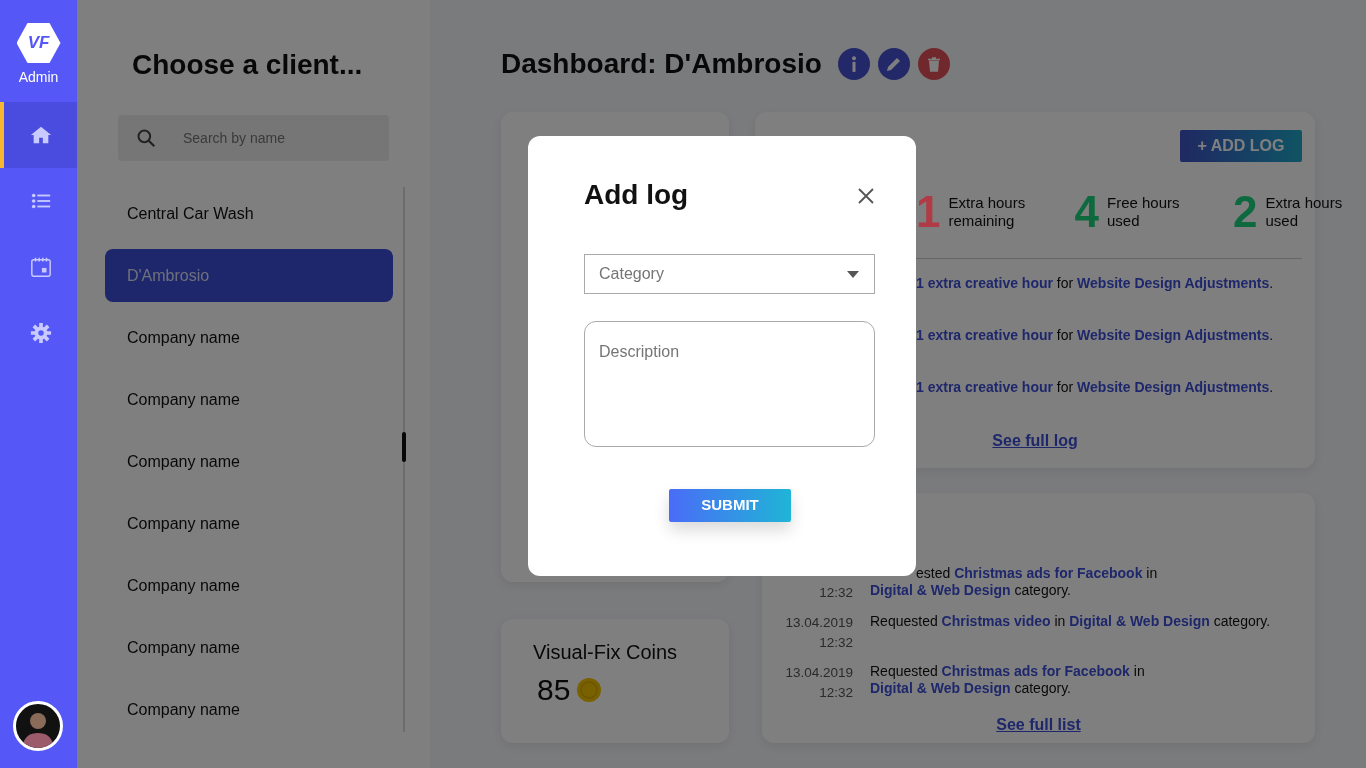 This screenshot has width=1366, height=768. What do you see at coordinates (146, 138) in the screenshot?
I see `search-icon` at bounding box center [146, 138].